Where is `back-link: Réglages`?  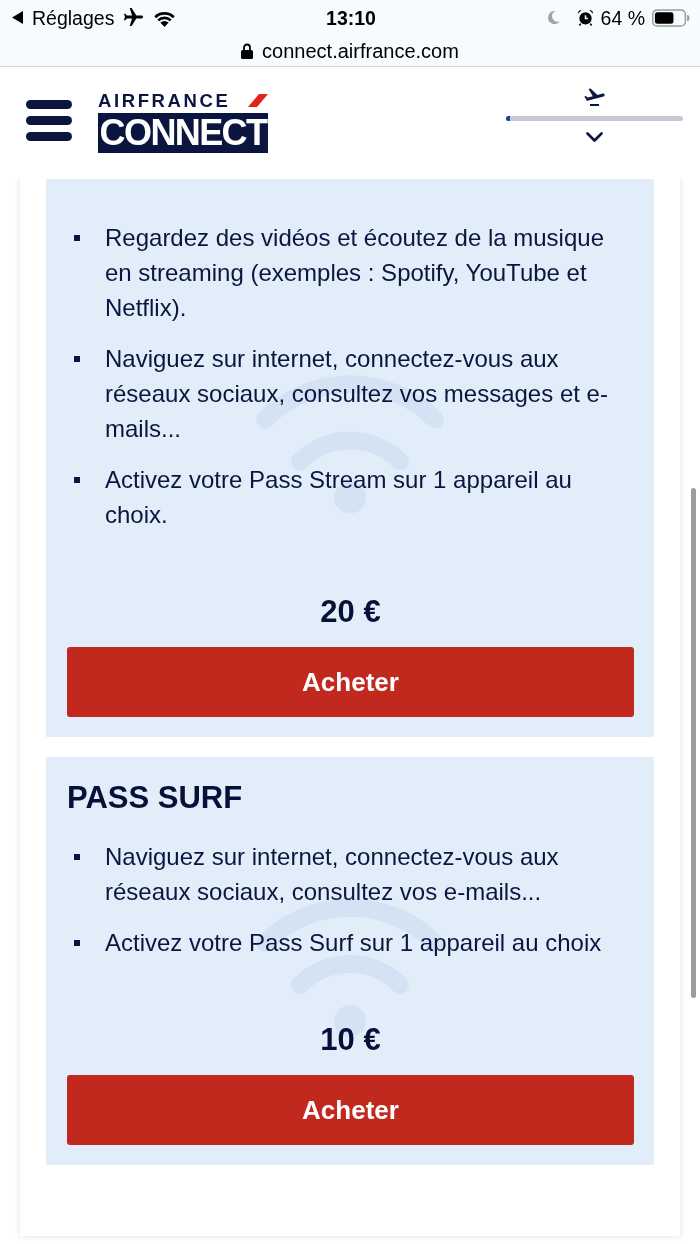 back-link: Réglages is located at coordinates (73, 17).